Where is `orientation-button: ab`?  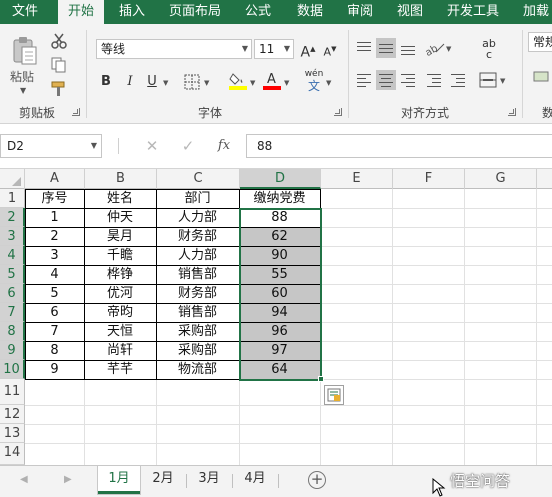 orientation-button: ab is located at coordinates (434, 48).